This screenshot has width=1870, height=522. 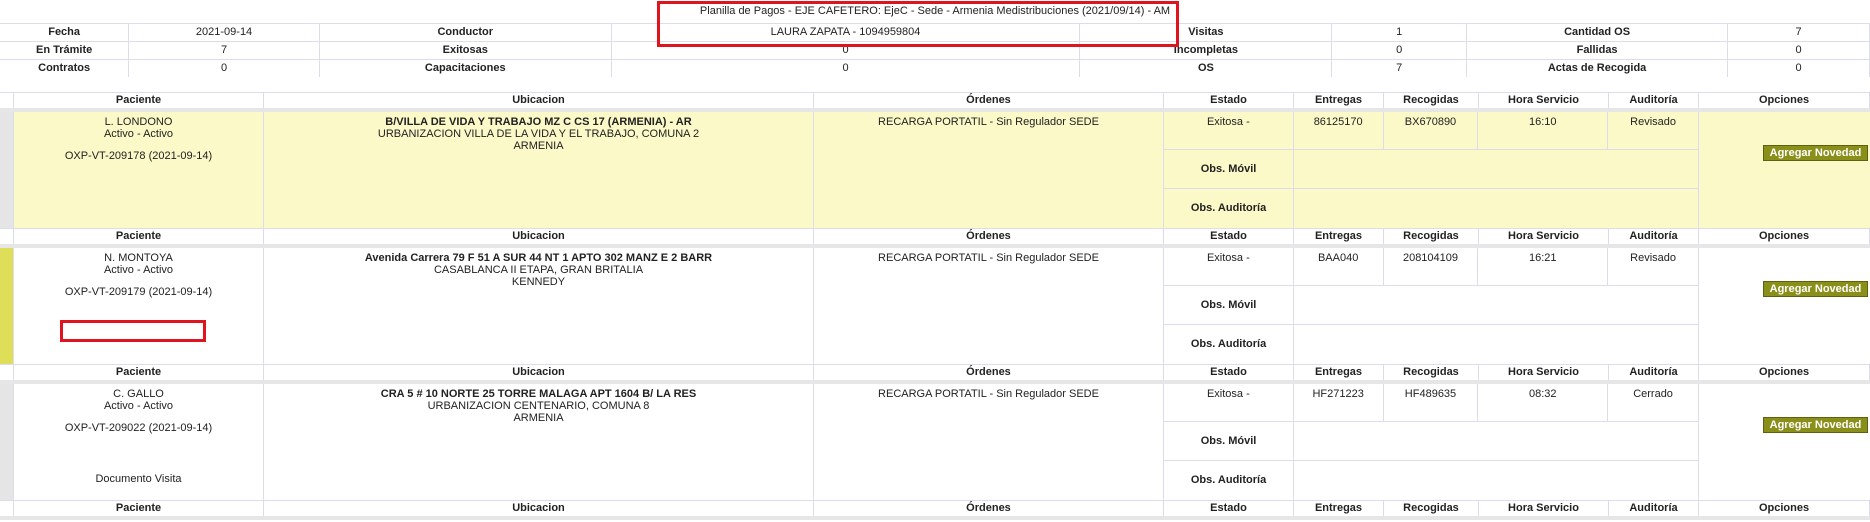 I want to click on header-recogidas: Recogidas, so click(x=1431, y=372).